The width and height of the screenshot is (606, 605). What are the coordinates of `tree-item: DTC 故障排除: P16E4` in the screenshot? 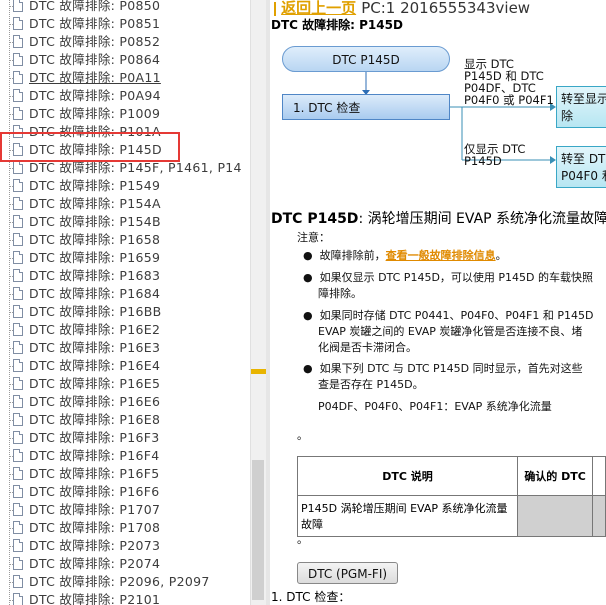 It's located at (125, 366).